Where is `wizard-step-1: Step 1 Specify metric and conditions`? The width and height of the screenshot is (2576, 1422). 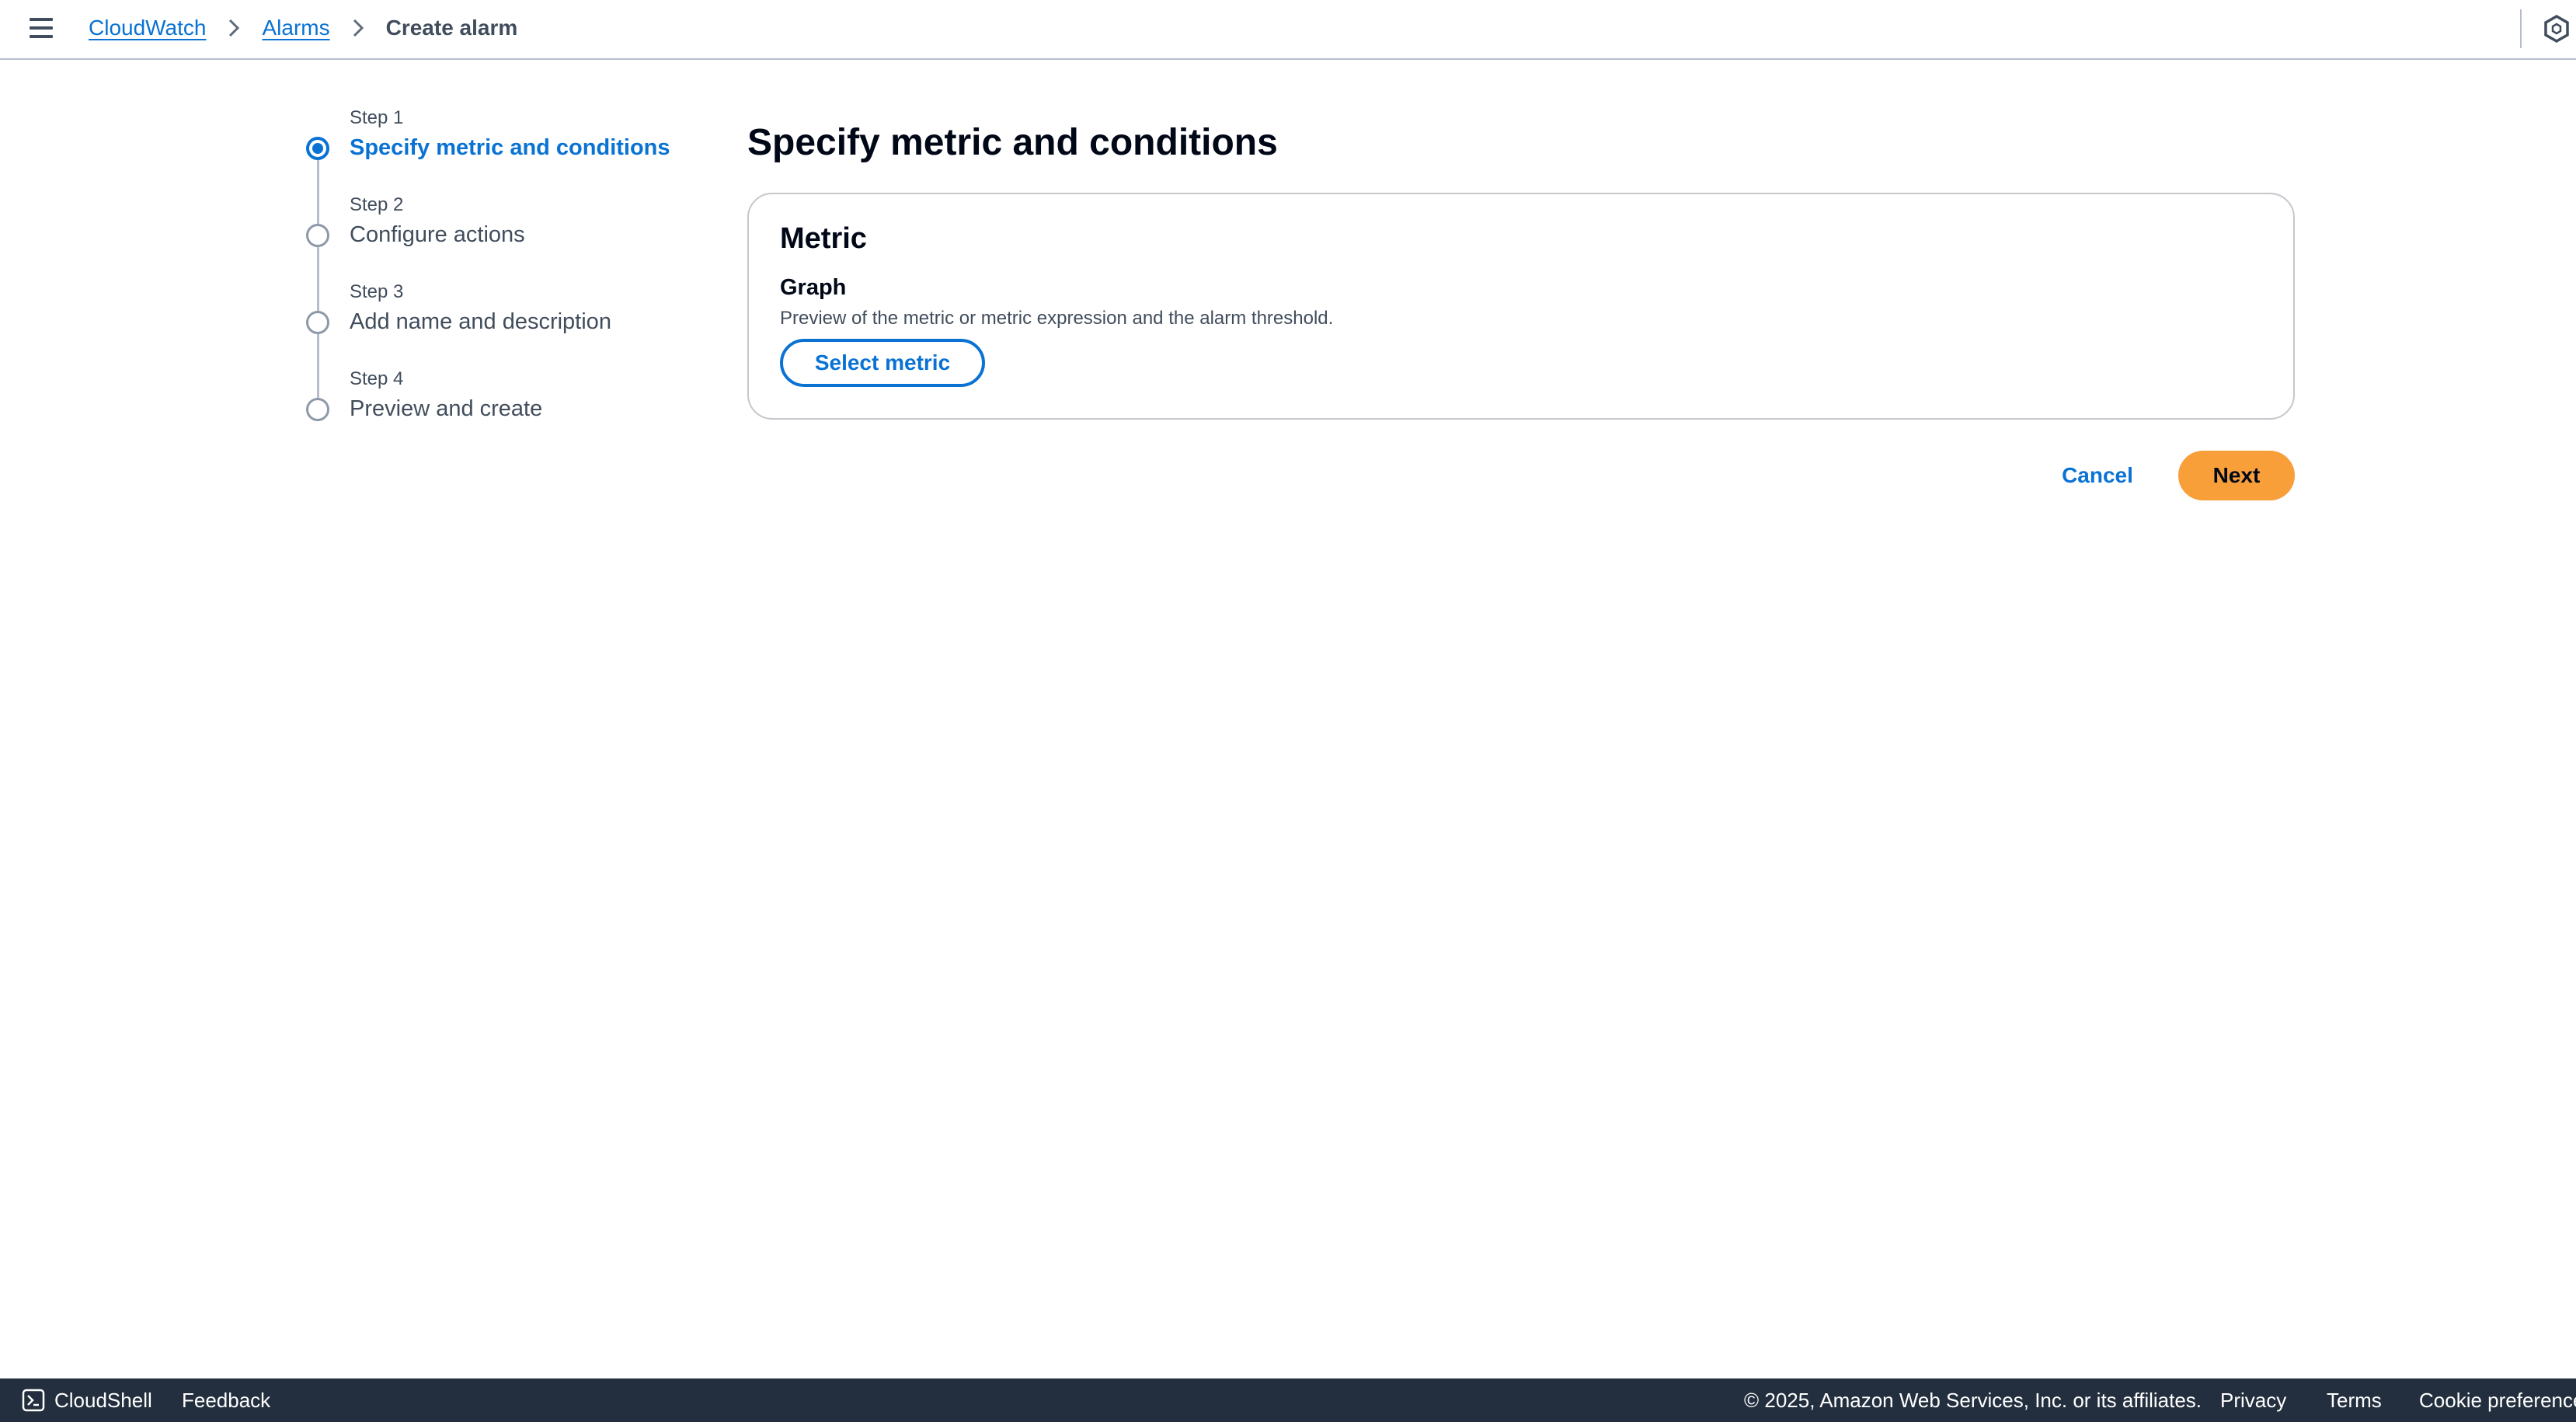
wizard-step-1: Step 1 Specify metric and conditions is located at coordinates (505, 164).